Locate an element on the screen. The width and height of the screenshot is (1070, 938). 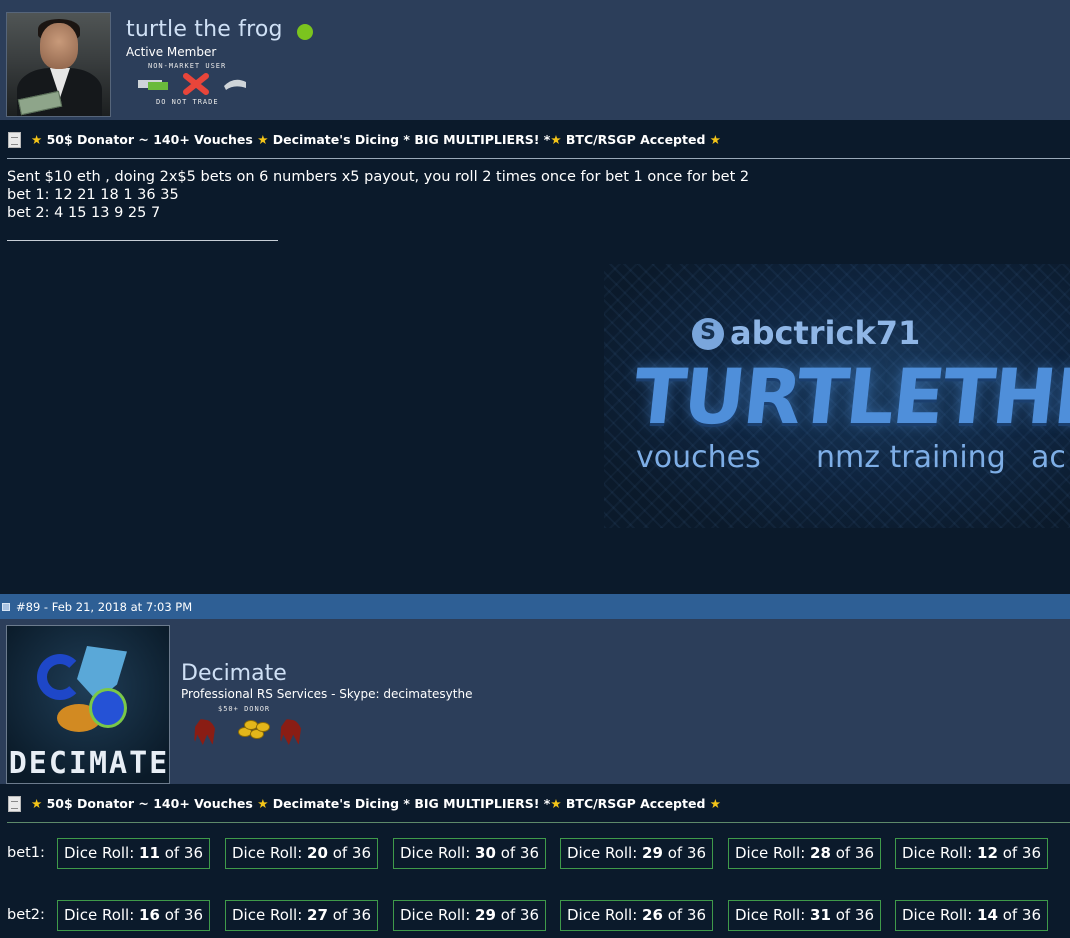
username-link: turtle the frog is located at coordinates (204, 29).